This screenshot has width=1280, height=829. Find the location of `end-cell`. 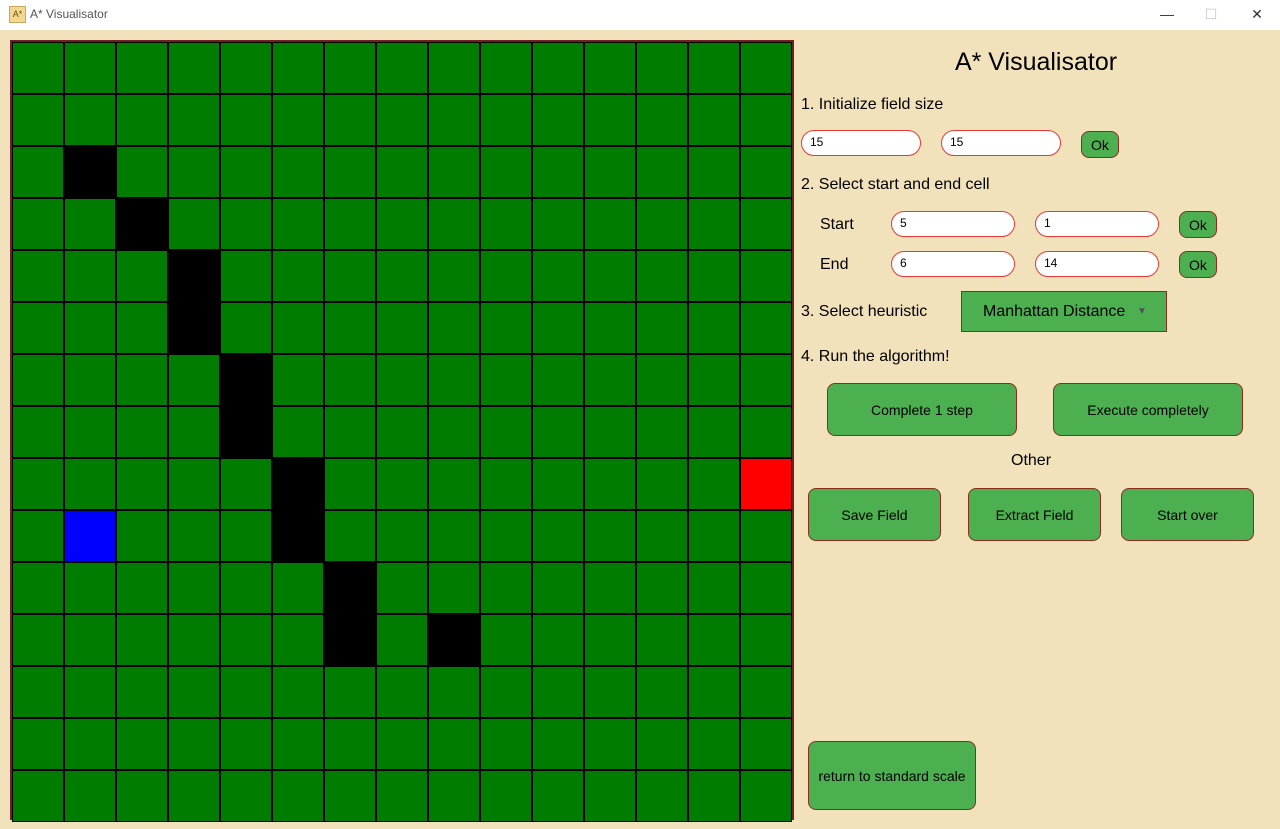

end-cell is located at coordinates (766, 484).